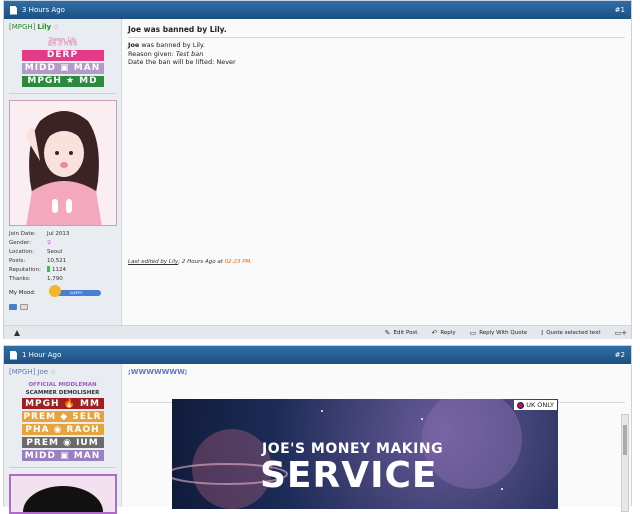  I want to click on region-badge: UK ONLY, so click(535, 405).